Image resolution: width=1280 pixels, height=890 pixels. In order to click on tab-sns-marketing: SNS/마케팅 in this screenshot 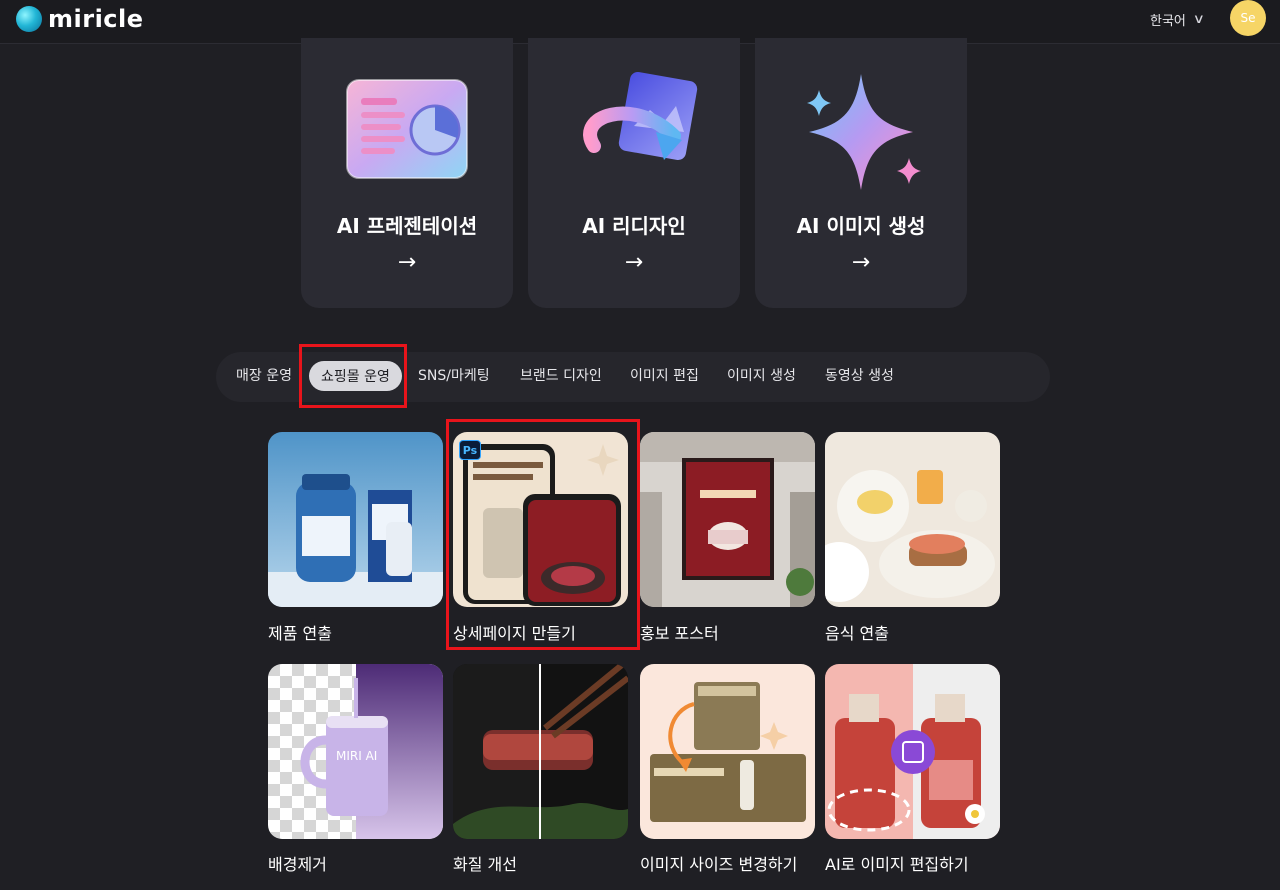, I will do `click(454, 375)`.